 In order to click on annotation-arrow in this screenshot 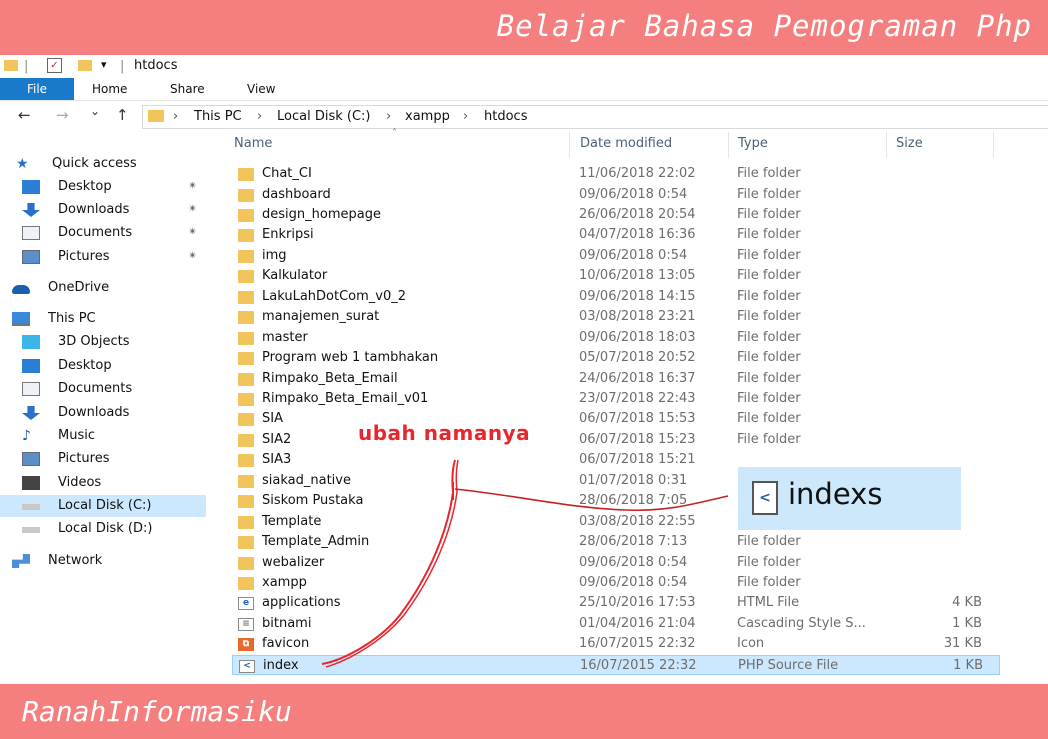, I will do `click(525, 563)`.